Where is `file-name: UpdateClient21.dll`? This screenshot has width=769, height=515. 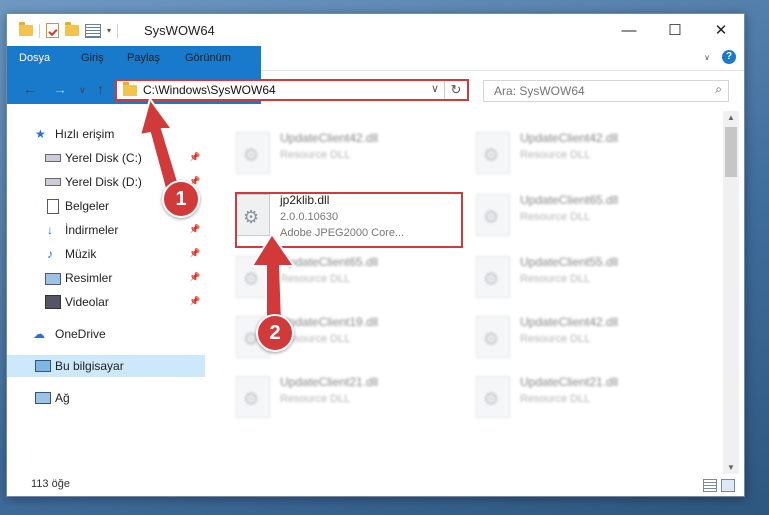 file-name: UpdateClient21.dll is located at coordinates (569, 382).